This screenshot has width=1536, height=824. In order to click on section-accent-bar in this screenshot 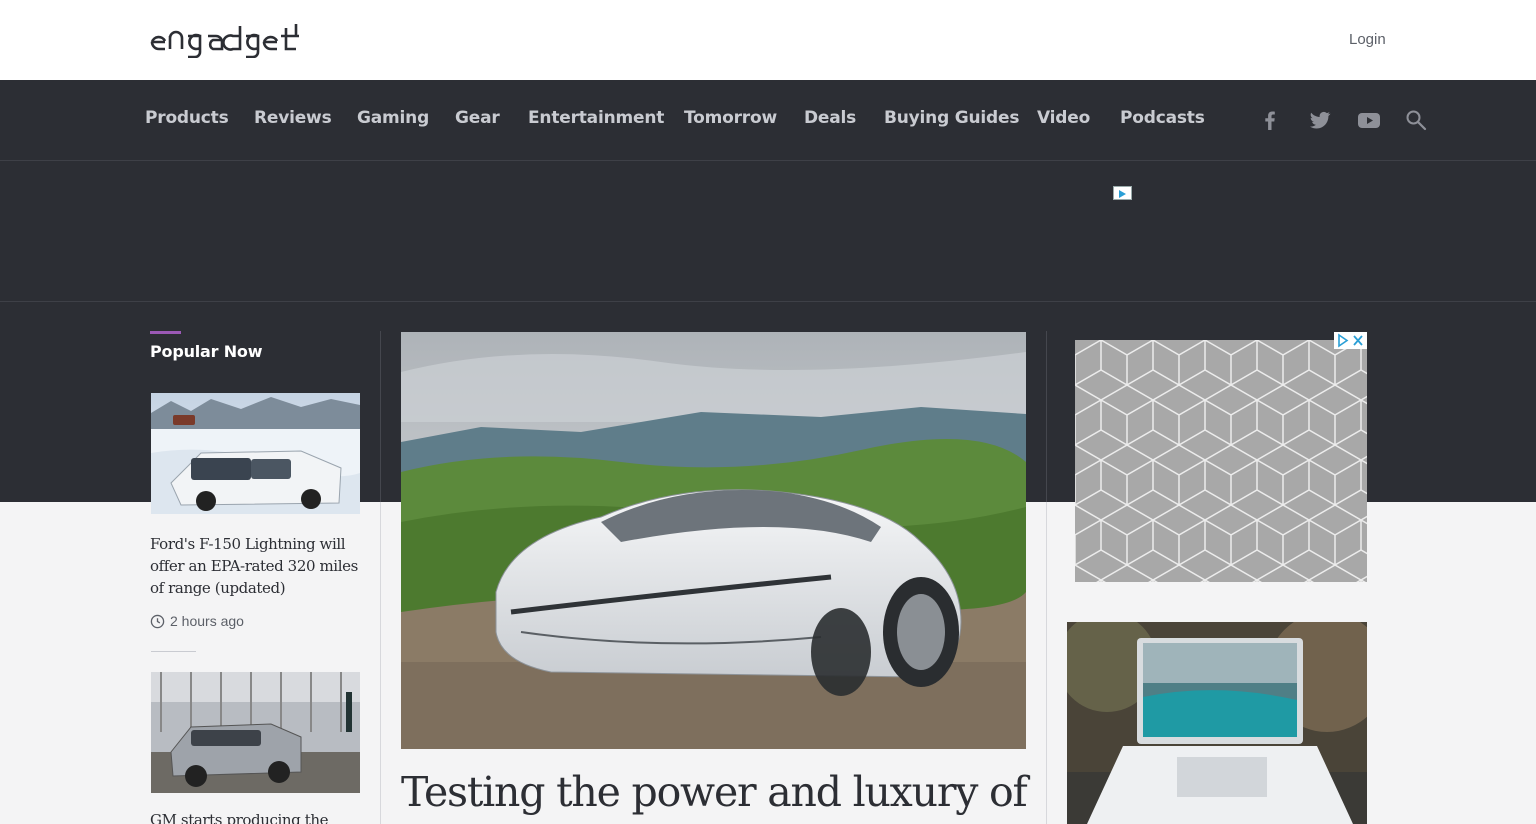, I will do `click(165, 332)`.